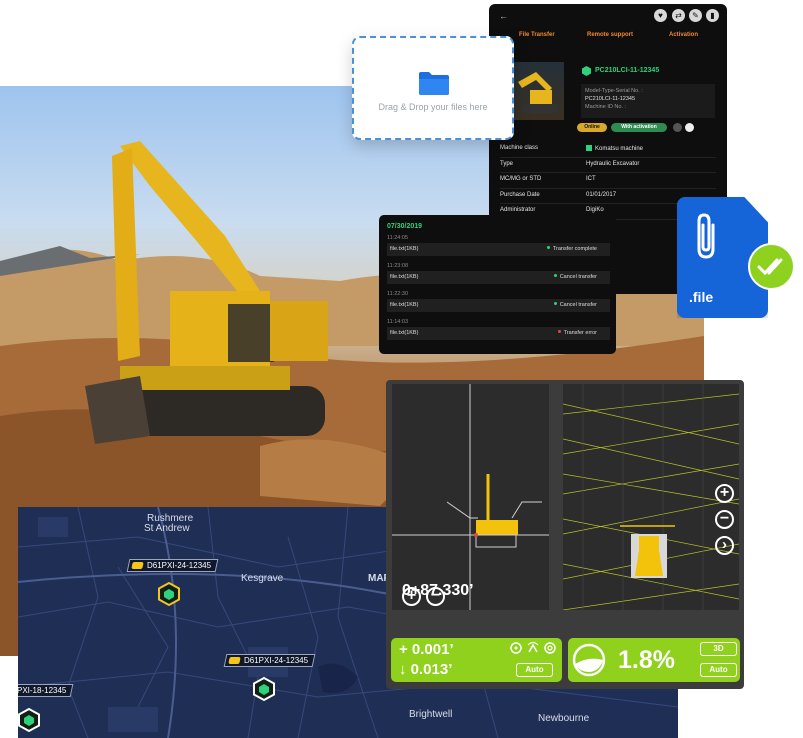 The height and width of the screenshot is (738, 803). What do you see at coordinates (724, 545) in the screenshot?
I see `next-button: ›` at bounding box center [724, 545].